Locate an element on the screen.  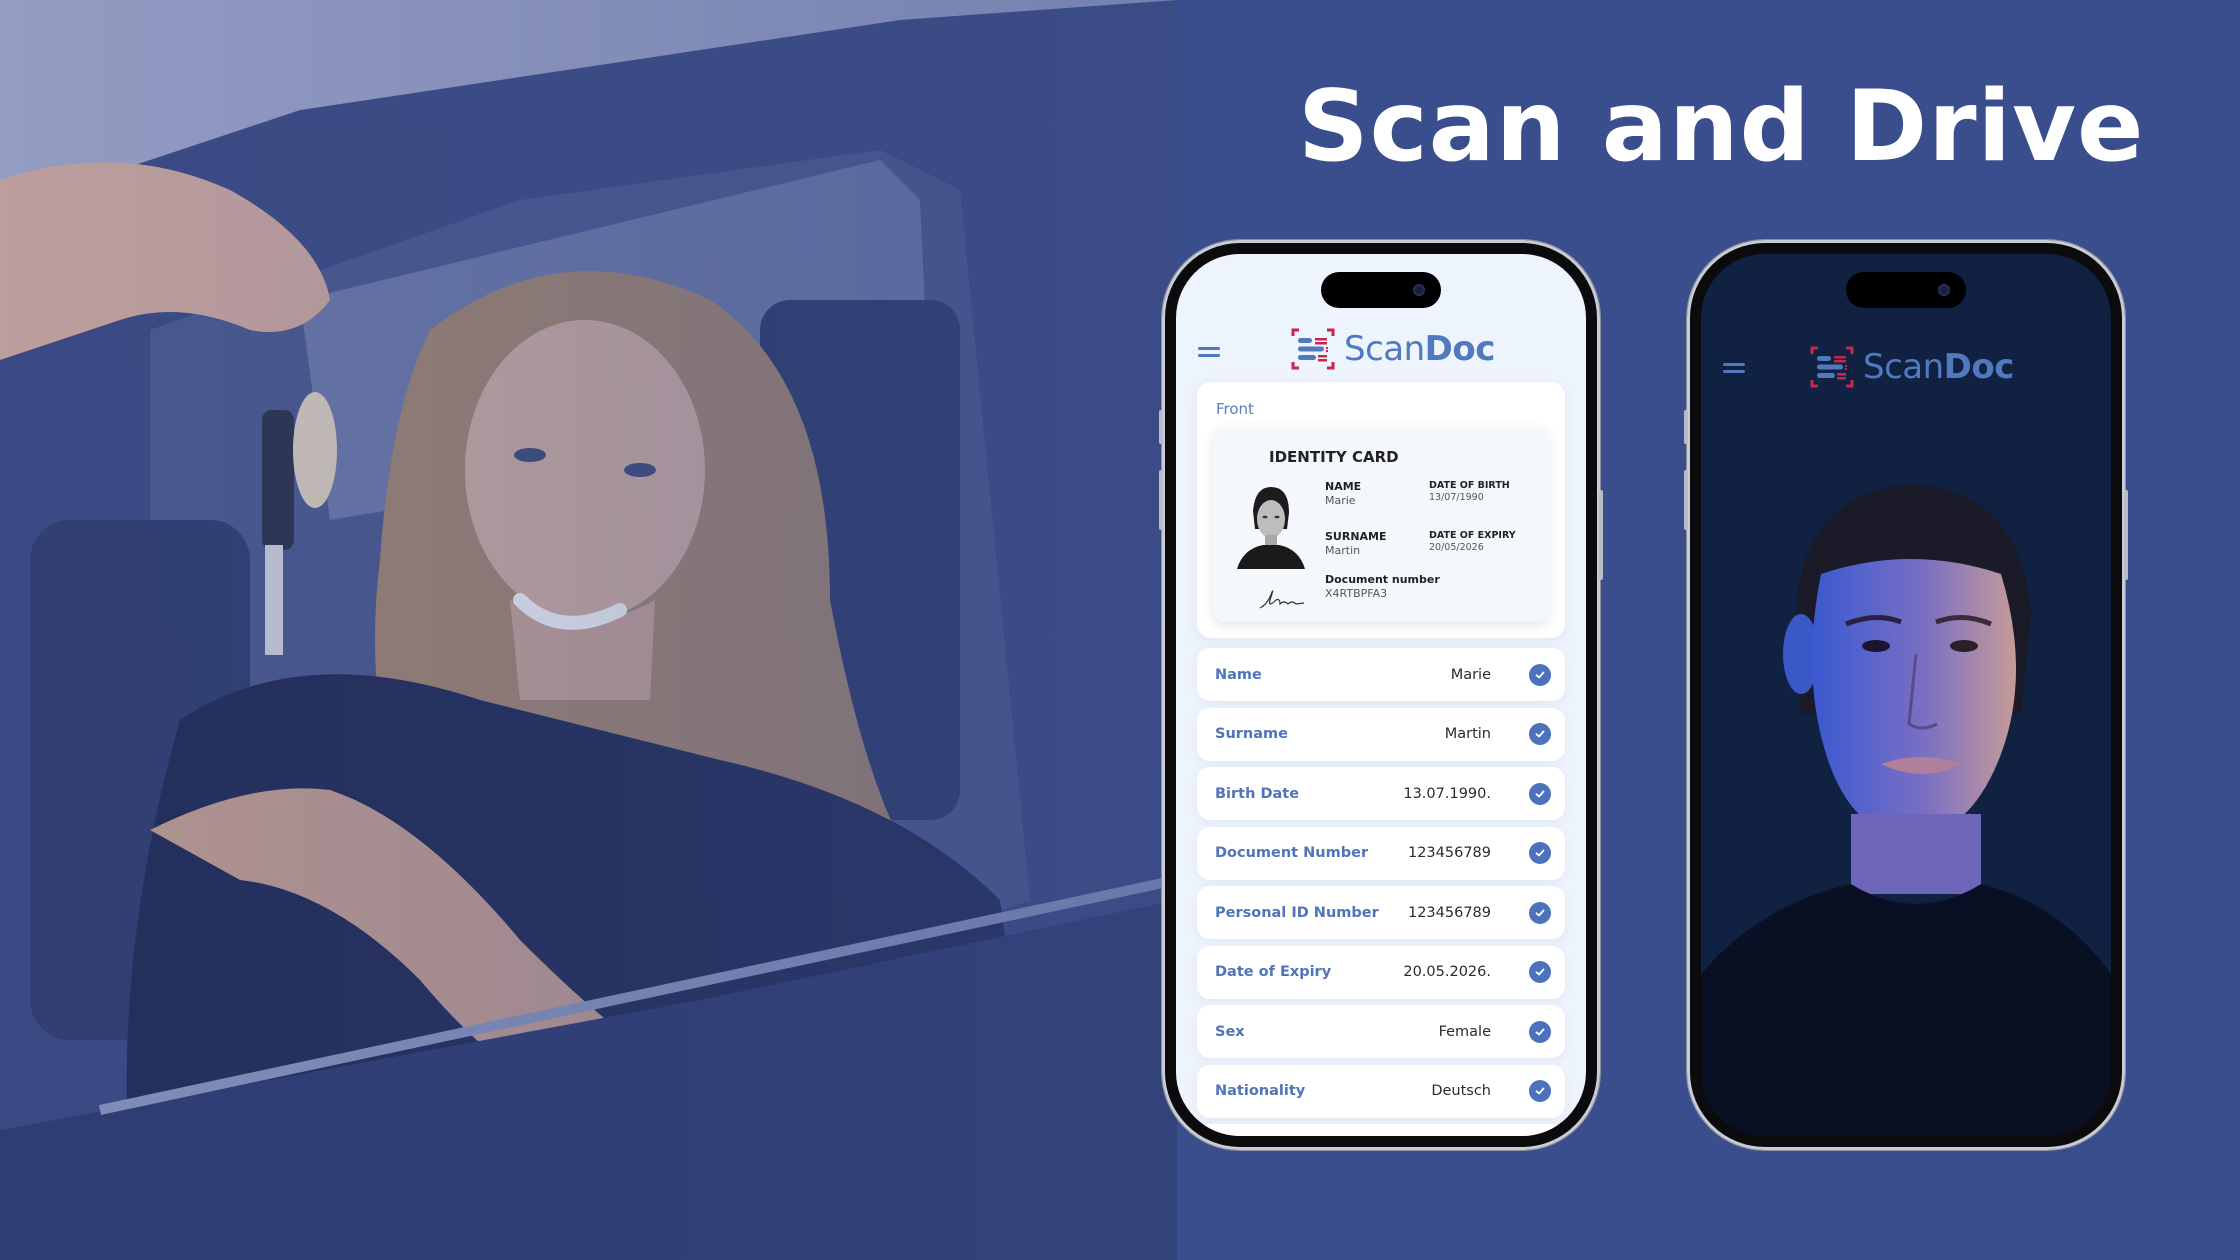
id-field-dob: DATE OF BIRTH 13/07/1990 is located at coordinates (1469, 491).